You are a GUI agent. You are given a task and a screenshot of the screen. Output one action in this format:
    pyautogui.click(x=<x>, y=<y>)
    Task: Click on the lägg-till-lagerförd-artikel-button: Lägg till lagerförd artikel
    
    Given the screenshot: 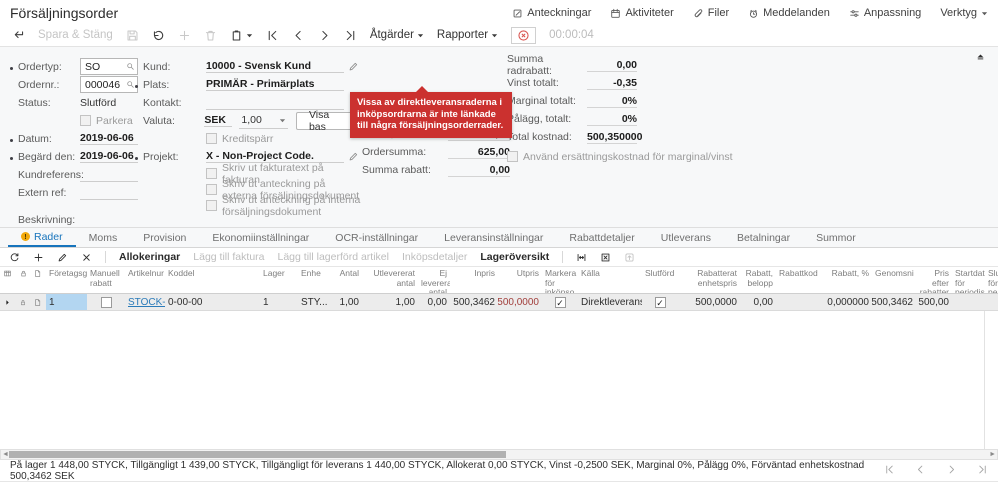 What is the action you would take?
    pyautogui.click(x=333, y=257)
    